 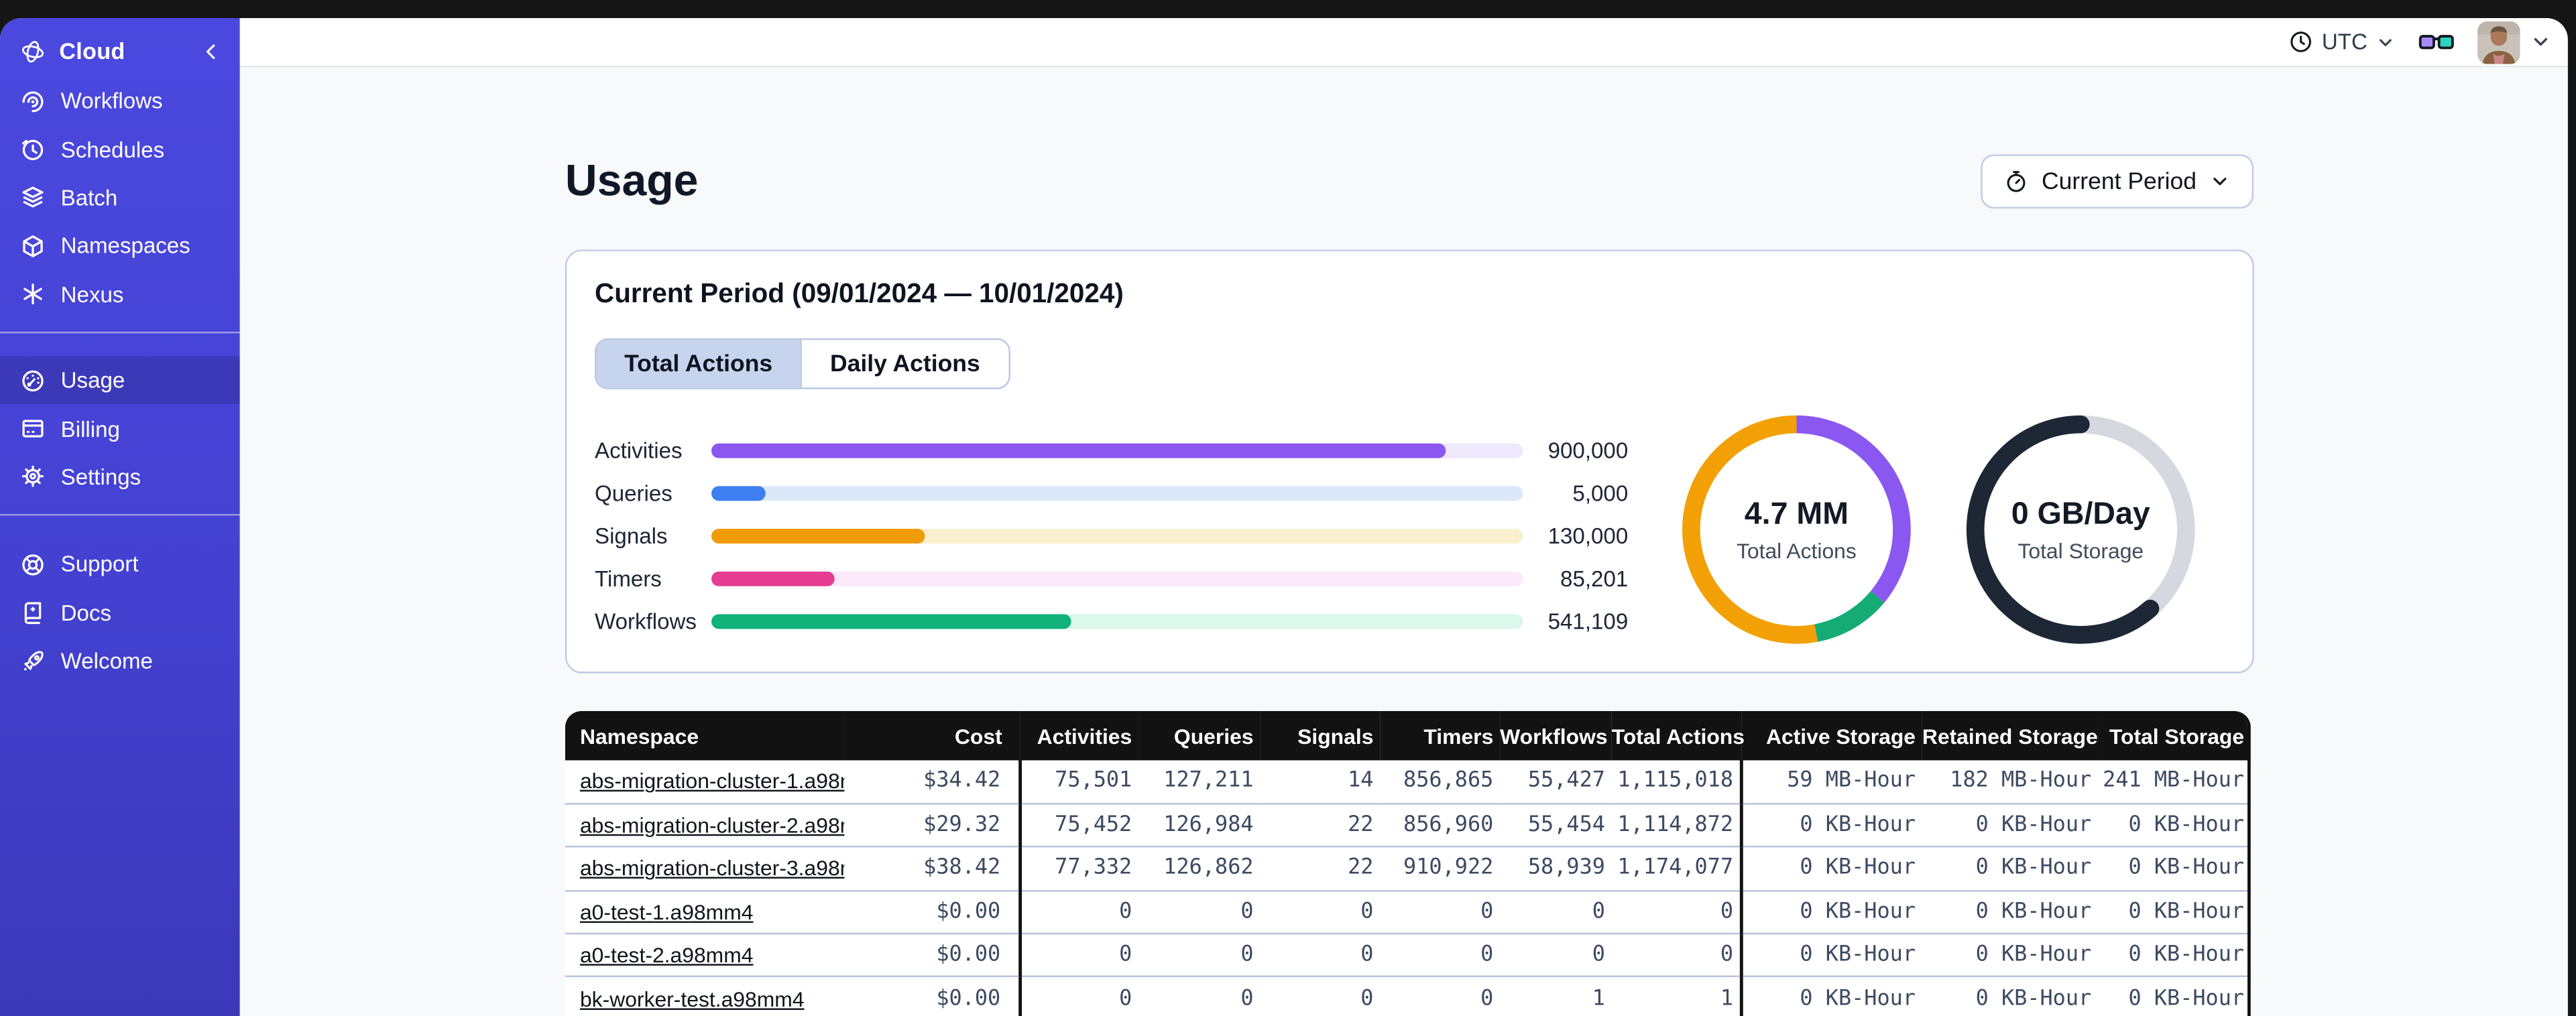 What do you see at coordinates (111, 101) in the screenshot?
I see `sidebar-item-label: Workflows` at bounding box center [111, 101].